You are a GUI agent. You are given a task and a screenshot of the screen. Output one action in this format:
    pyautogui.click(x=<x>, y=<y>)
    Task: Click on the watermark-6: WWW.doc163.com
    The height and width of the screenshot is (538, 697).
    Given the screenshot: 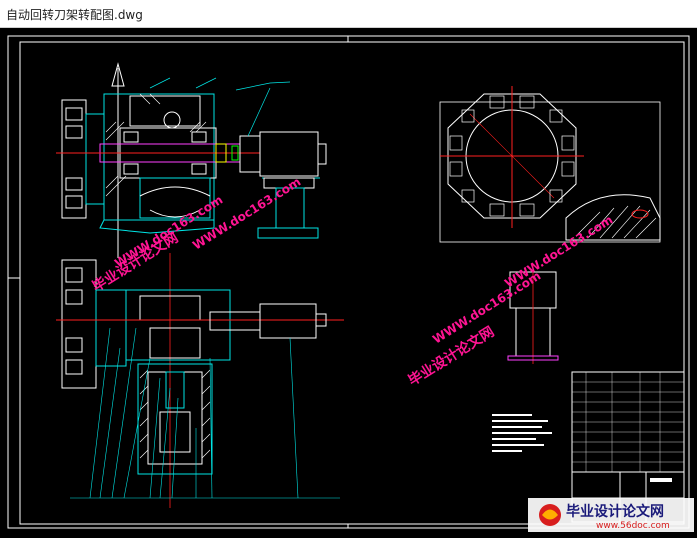 What is the action you would take?
    pyautogui.click(x=558, y=252)
    